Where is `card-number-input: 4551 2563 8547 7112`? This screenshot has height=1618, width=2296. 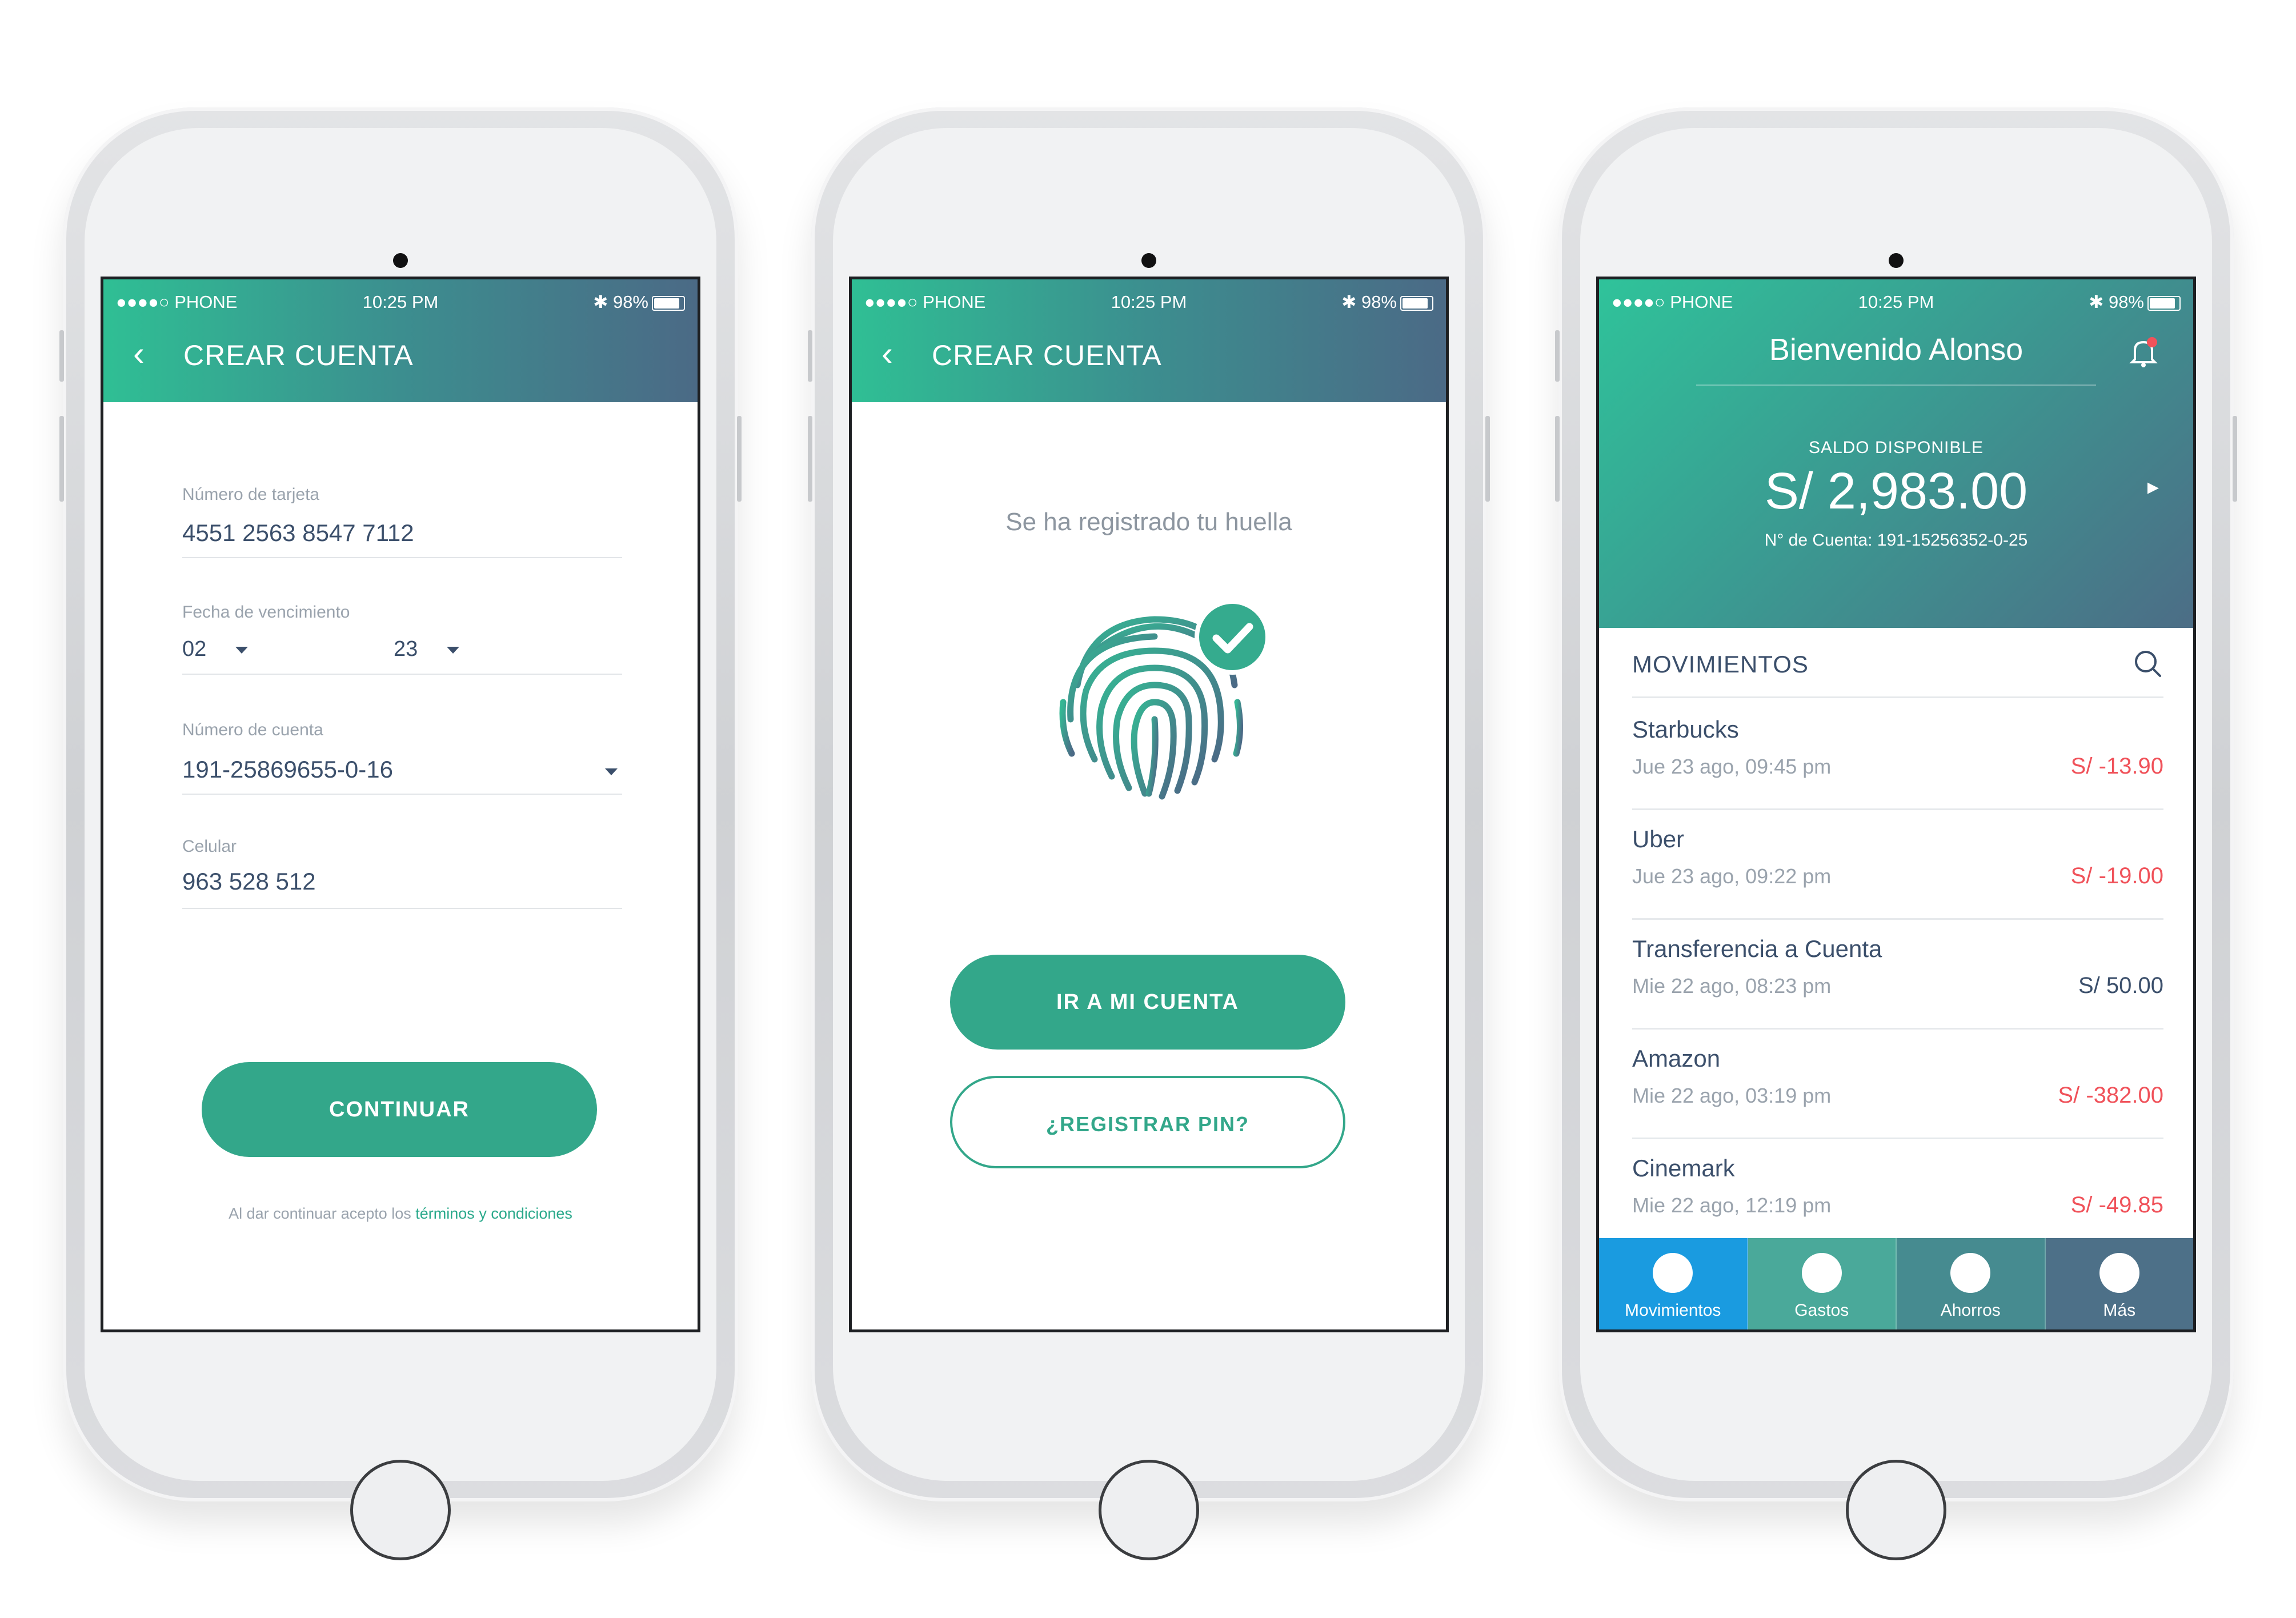 card-number-input: 4551 2563 8547 7112 is located at coordinates (298, 533).